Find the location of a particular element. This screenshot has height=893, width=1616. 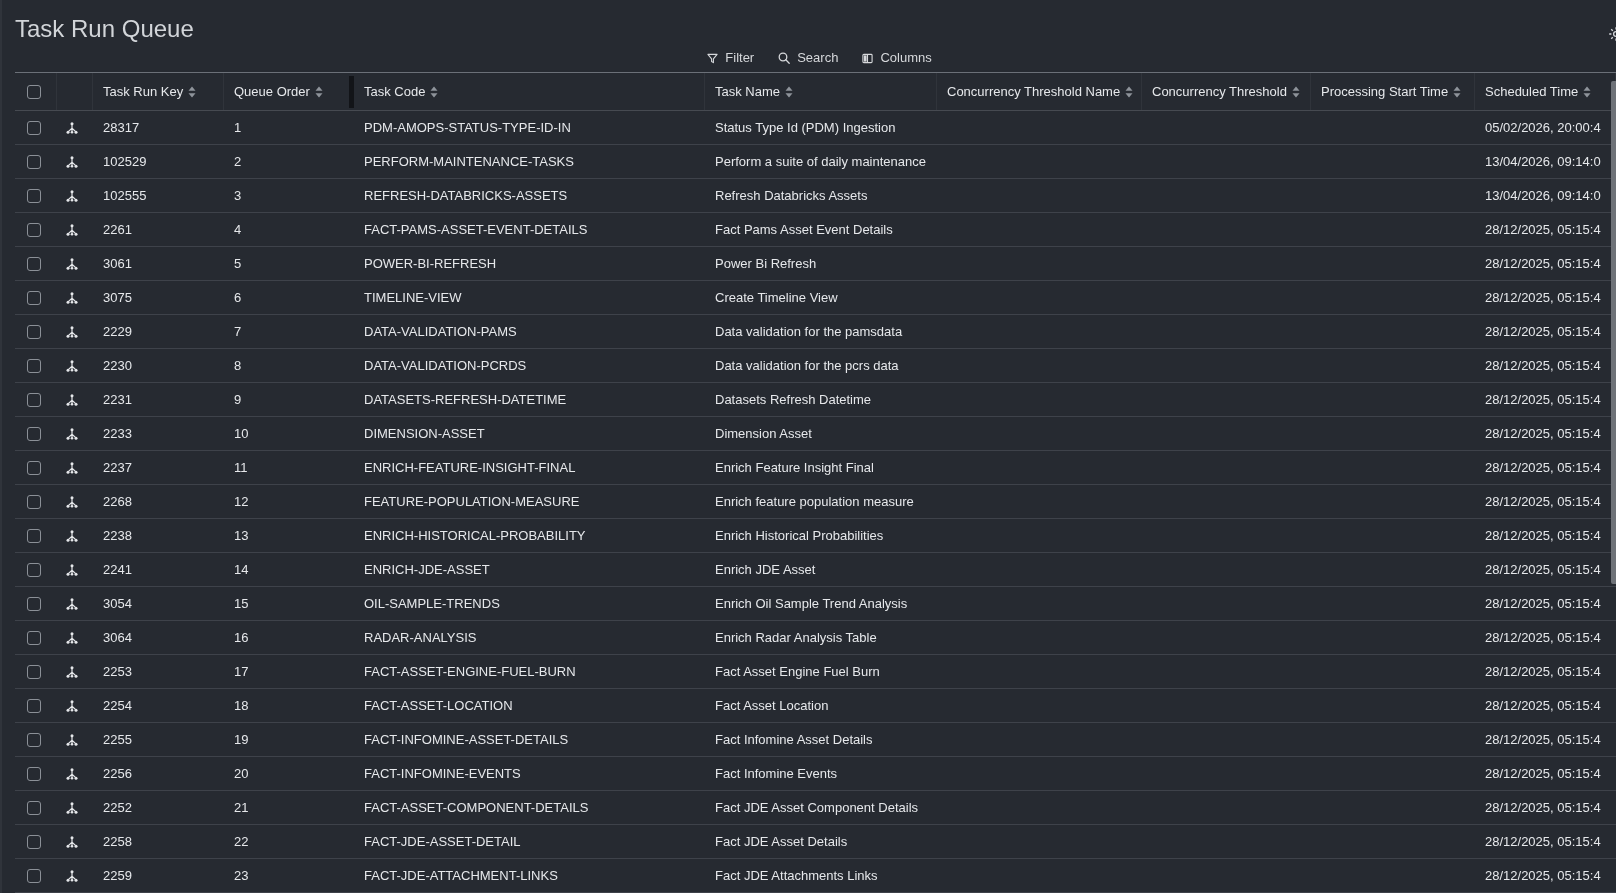

table-cell-text: 9 is located at coordinates (238, 399).